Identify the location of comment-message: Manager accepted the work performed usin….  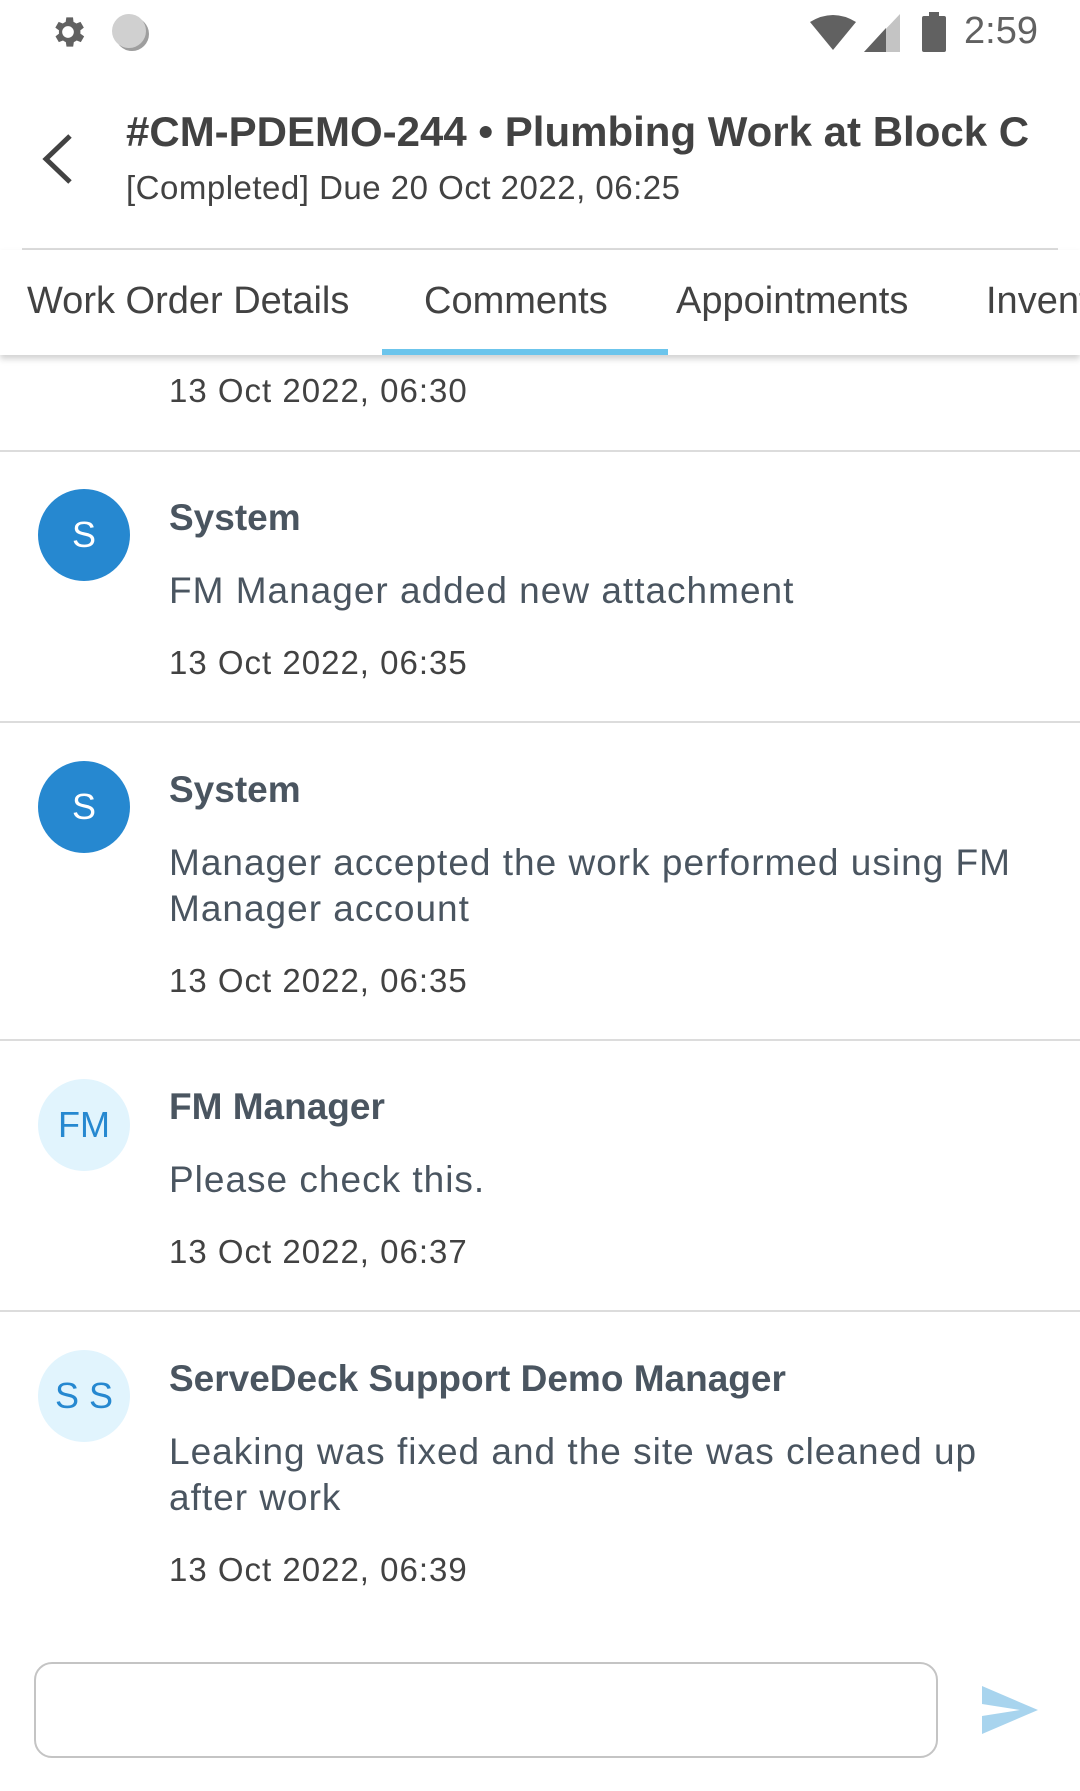
(590, 885).